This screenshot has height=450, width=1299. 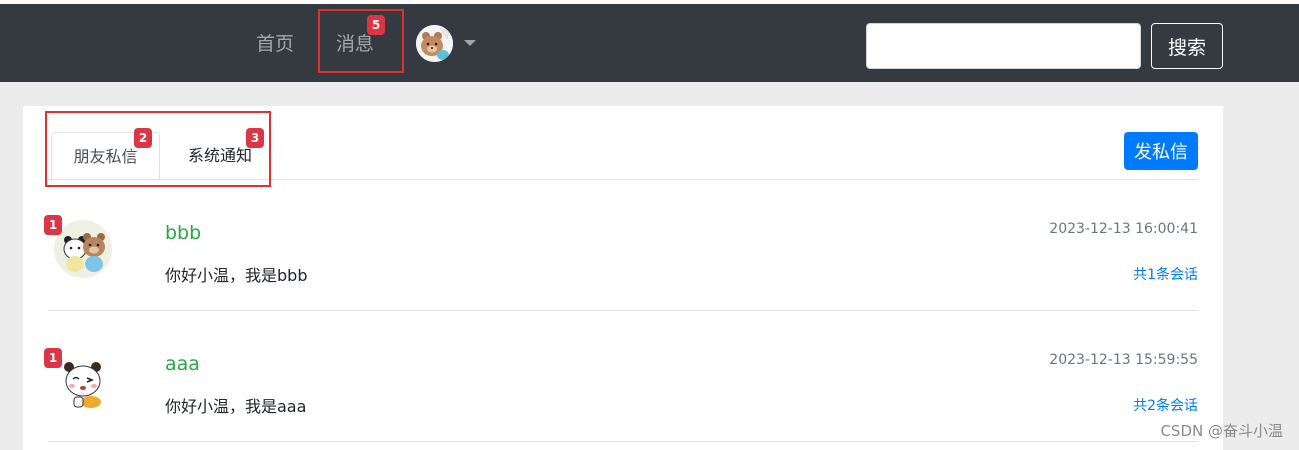 I want to click on bear-avatar-icon, so click(x=434, y=43).